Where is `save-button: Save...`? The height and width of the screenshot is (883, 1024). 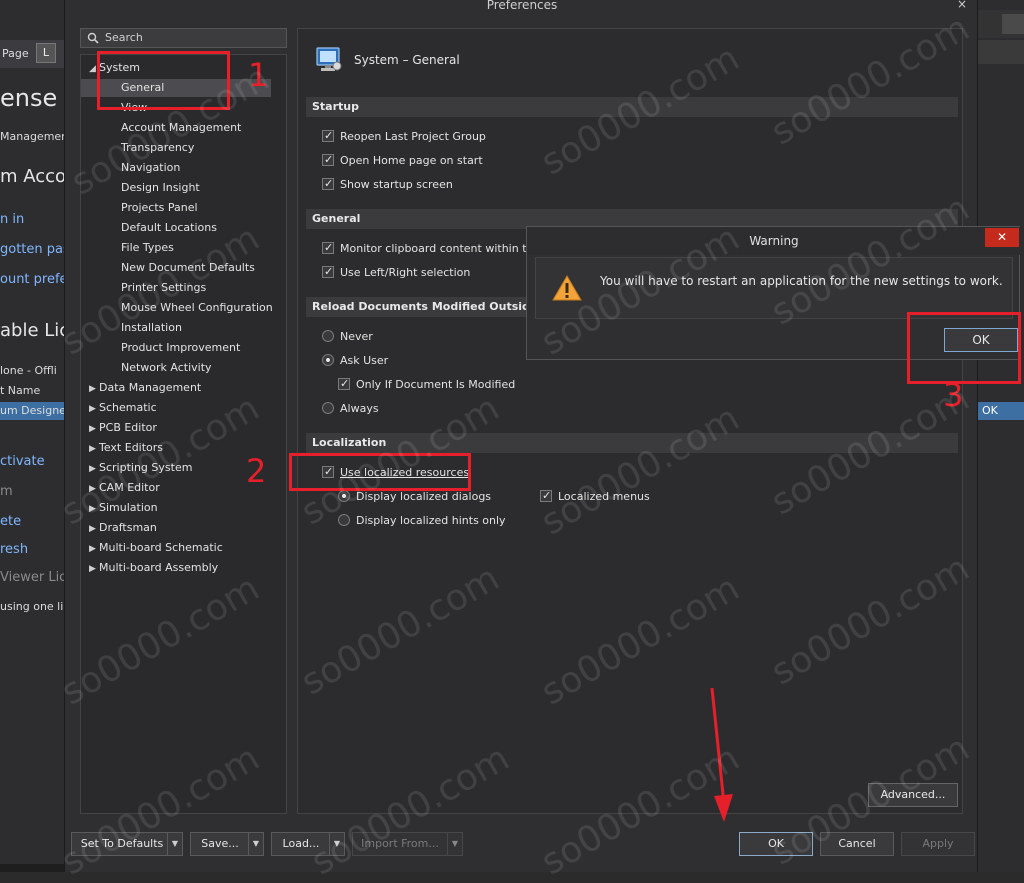 save-button: Save... is located at coordinates (220, 844).